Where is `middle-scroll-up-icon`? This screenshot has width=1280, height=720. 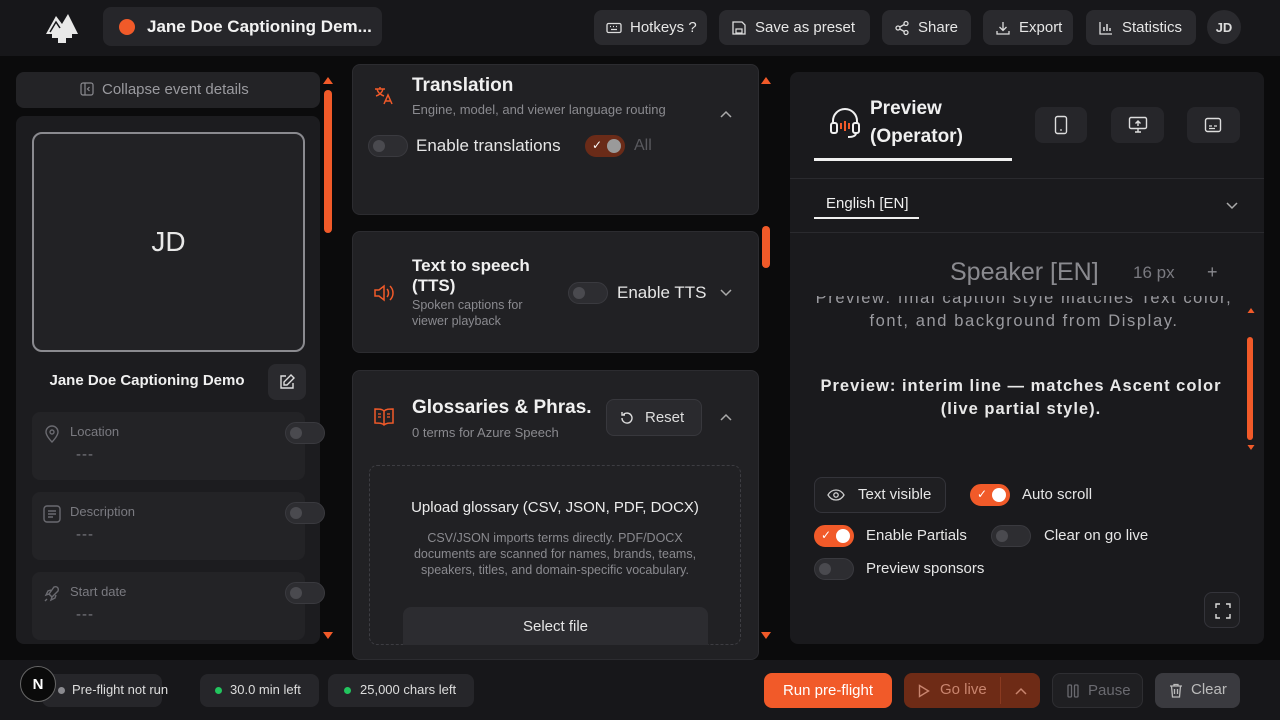 middle-scroll-up-icon is located at coordinates (766, 80).